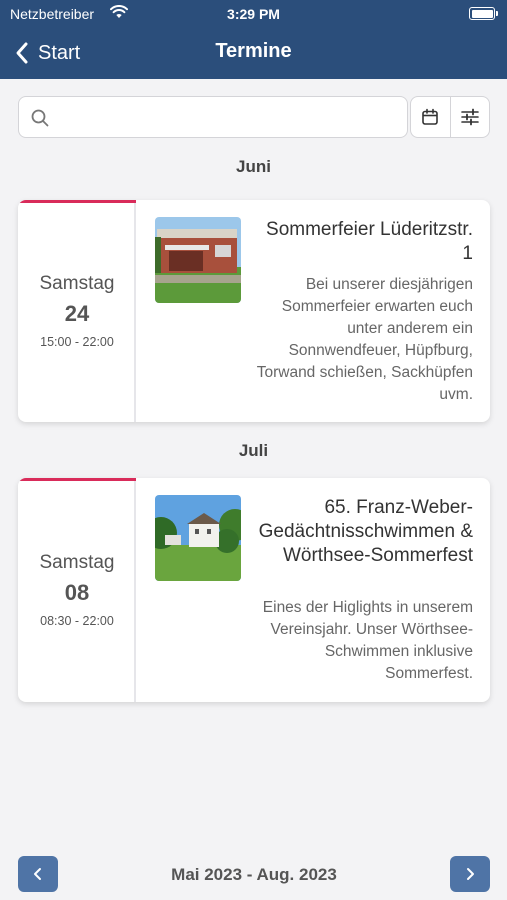 Image resolution: width=507 pixels, height=900 pixels. I want to click on month-header: Juli, so click(253, 450).